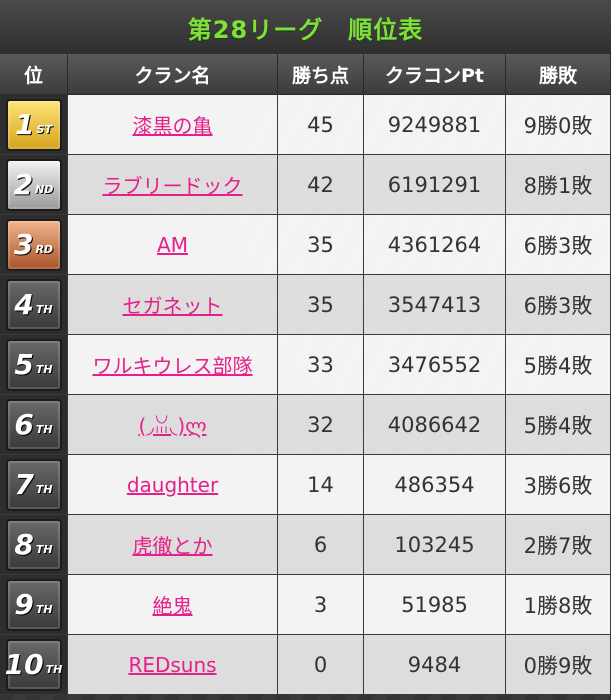  Describe the element at coordinates (558, 185) in the screenshot. I see `record-cell: 8勝1敗` at that location.